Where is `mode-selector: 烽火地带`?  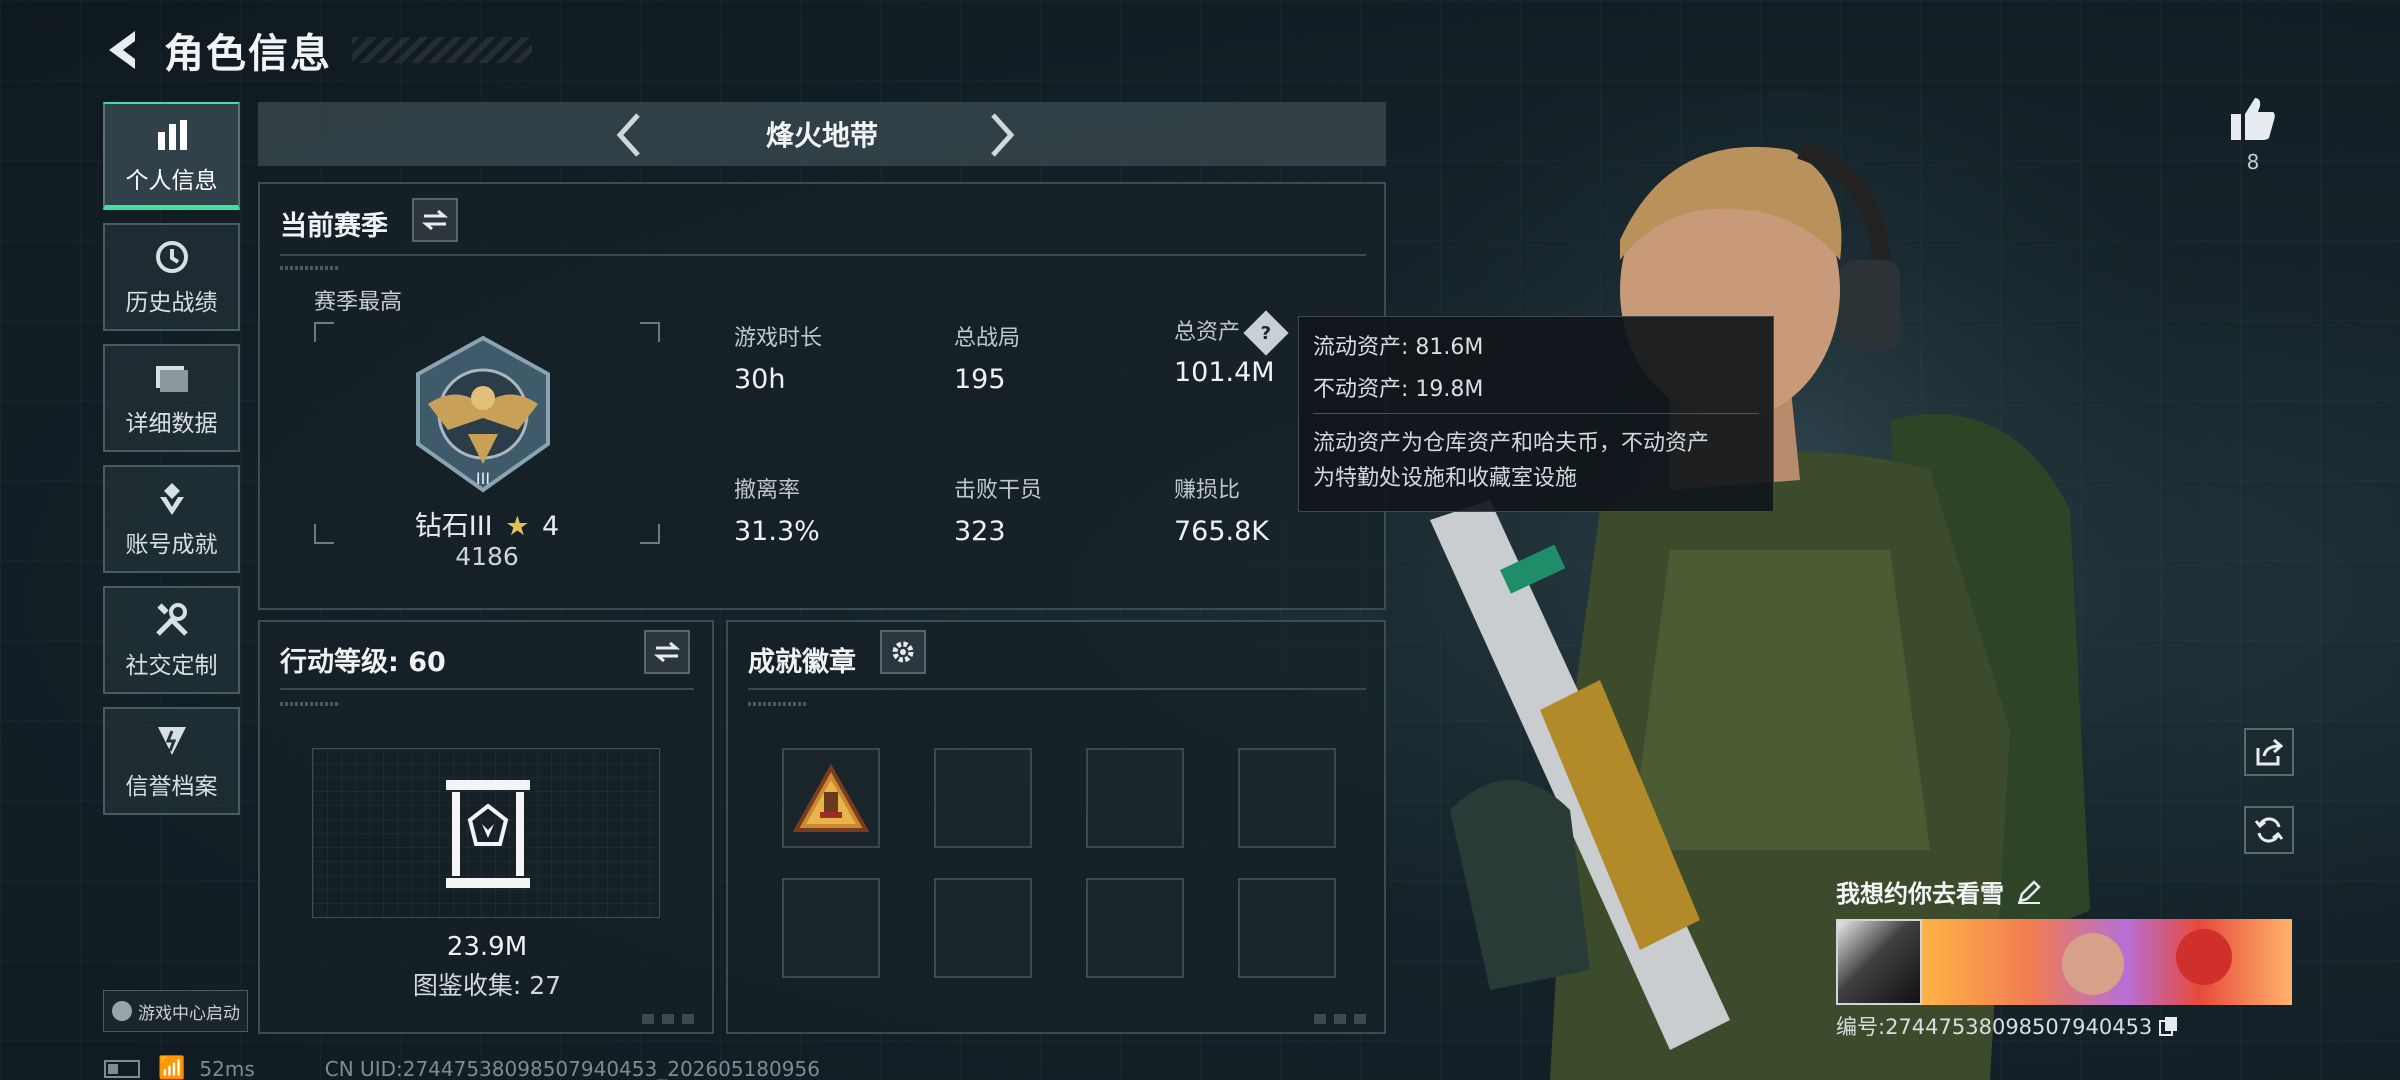
mode-selector: 烽火地带 is located at coordinates (822, 134).